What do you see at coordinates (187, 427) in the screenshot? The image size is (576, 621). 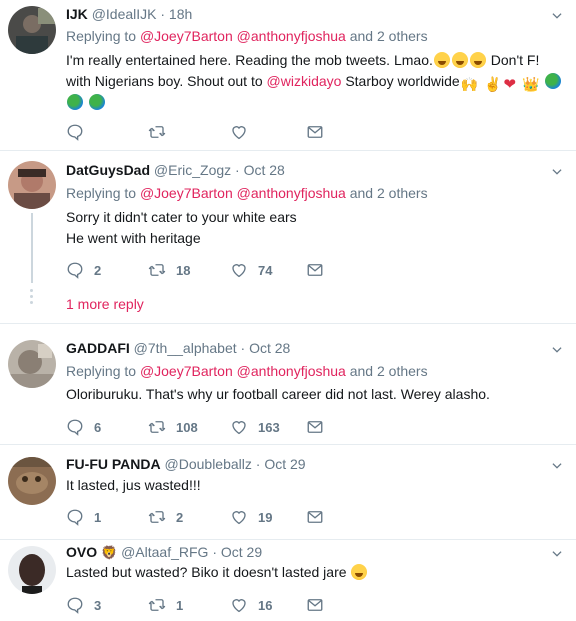 I see `retweet-count: 108` at bounding box center [187, 427].